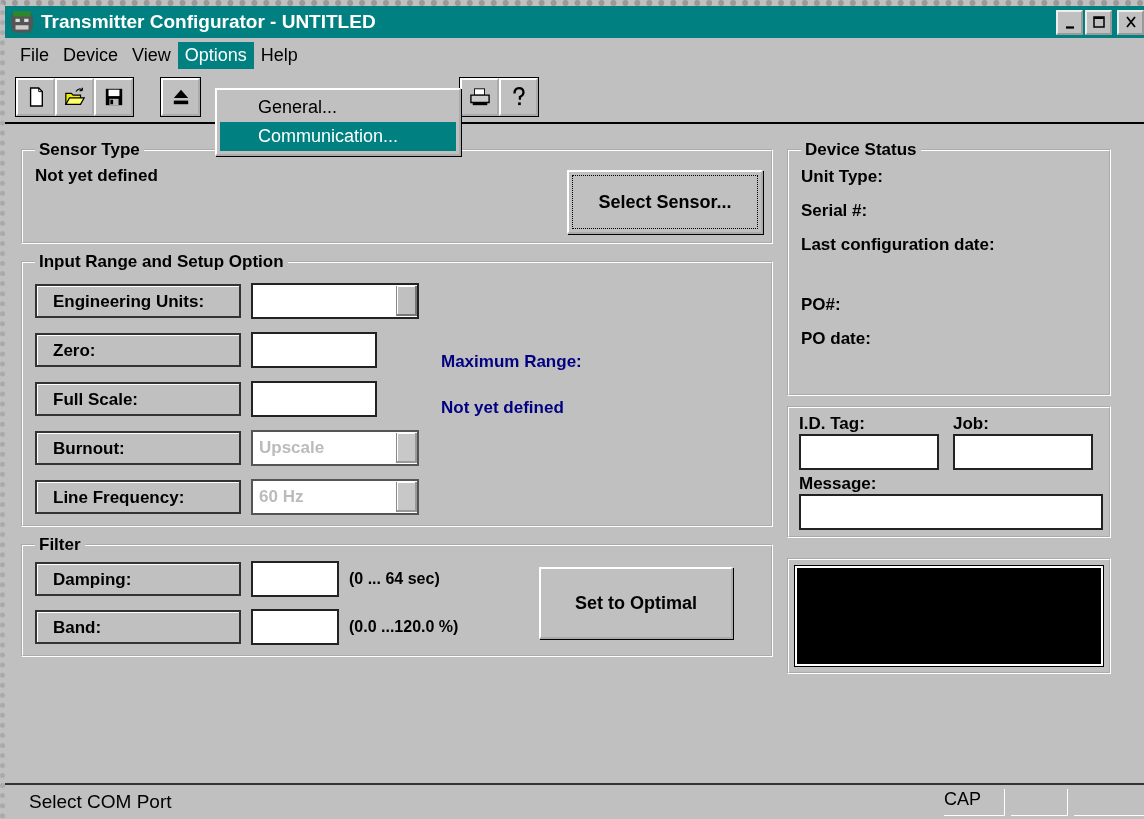 Image resolution: width=1144 pixels, height=819 pixels. Describe the element at coordinates (34, 55) in the screenshot. I see `menu-item: File` at that location.